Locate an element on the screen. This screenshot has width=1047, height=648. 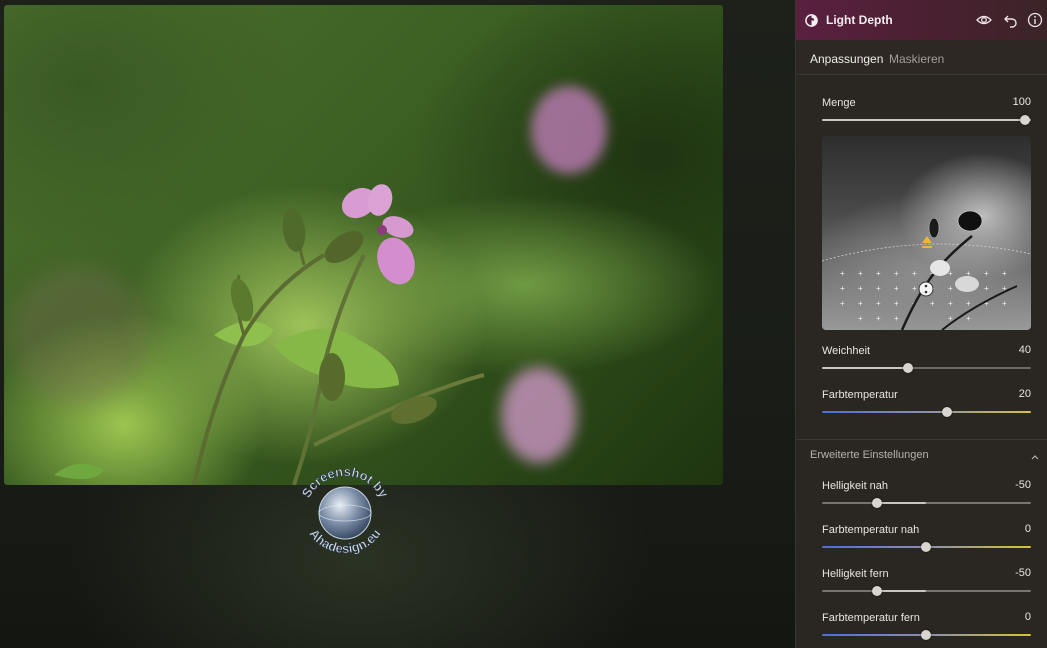
chevron-up-icon is located at coordinates (1035, 457).